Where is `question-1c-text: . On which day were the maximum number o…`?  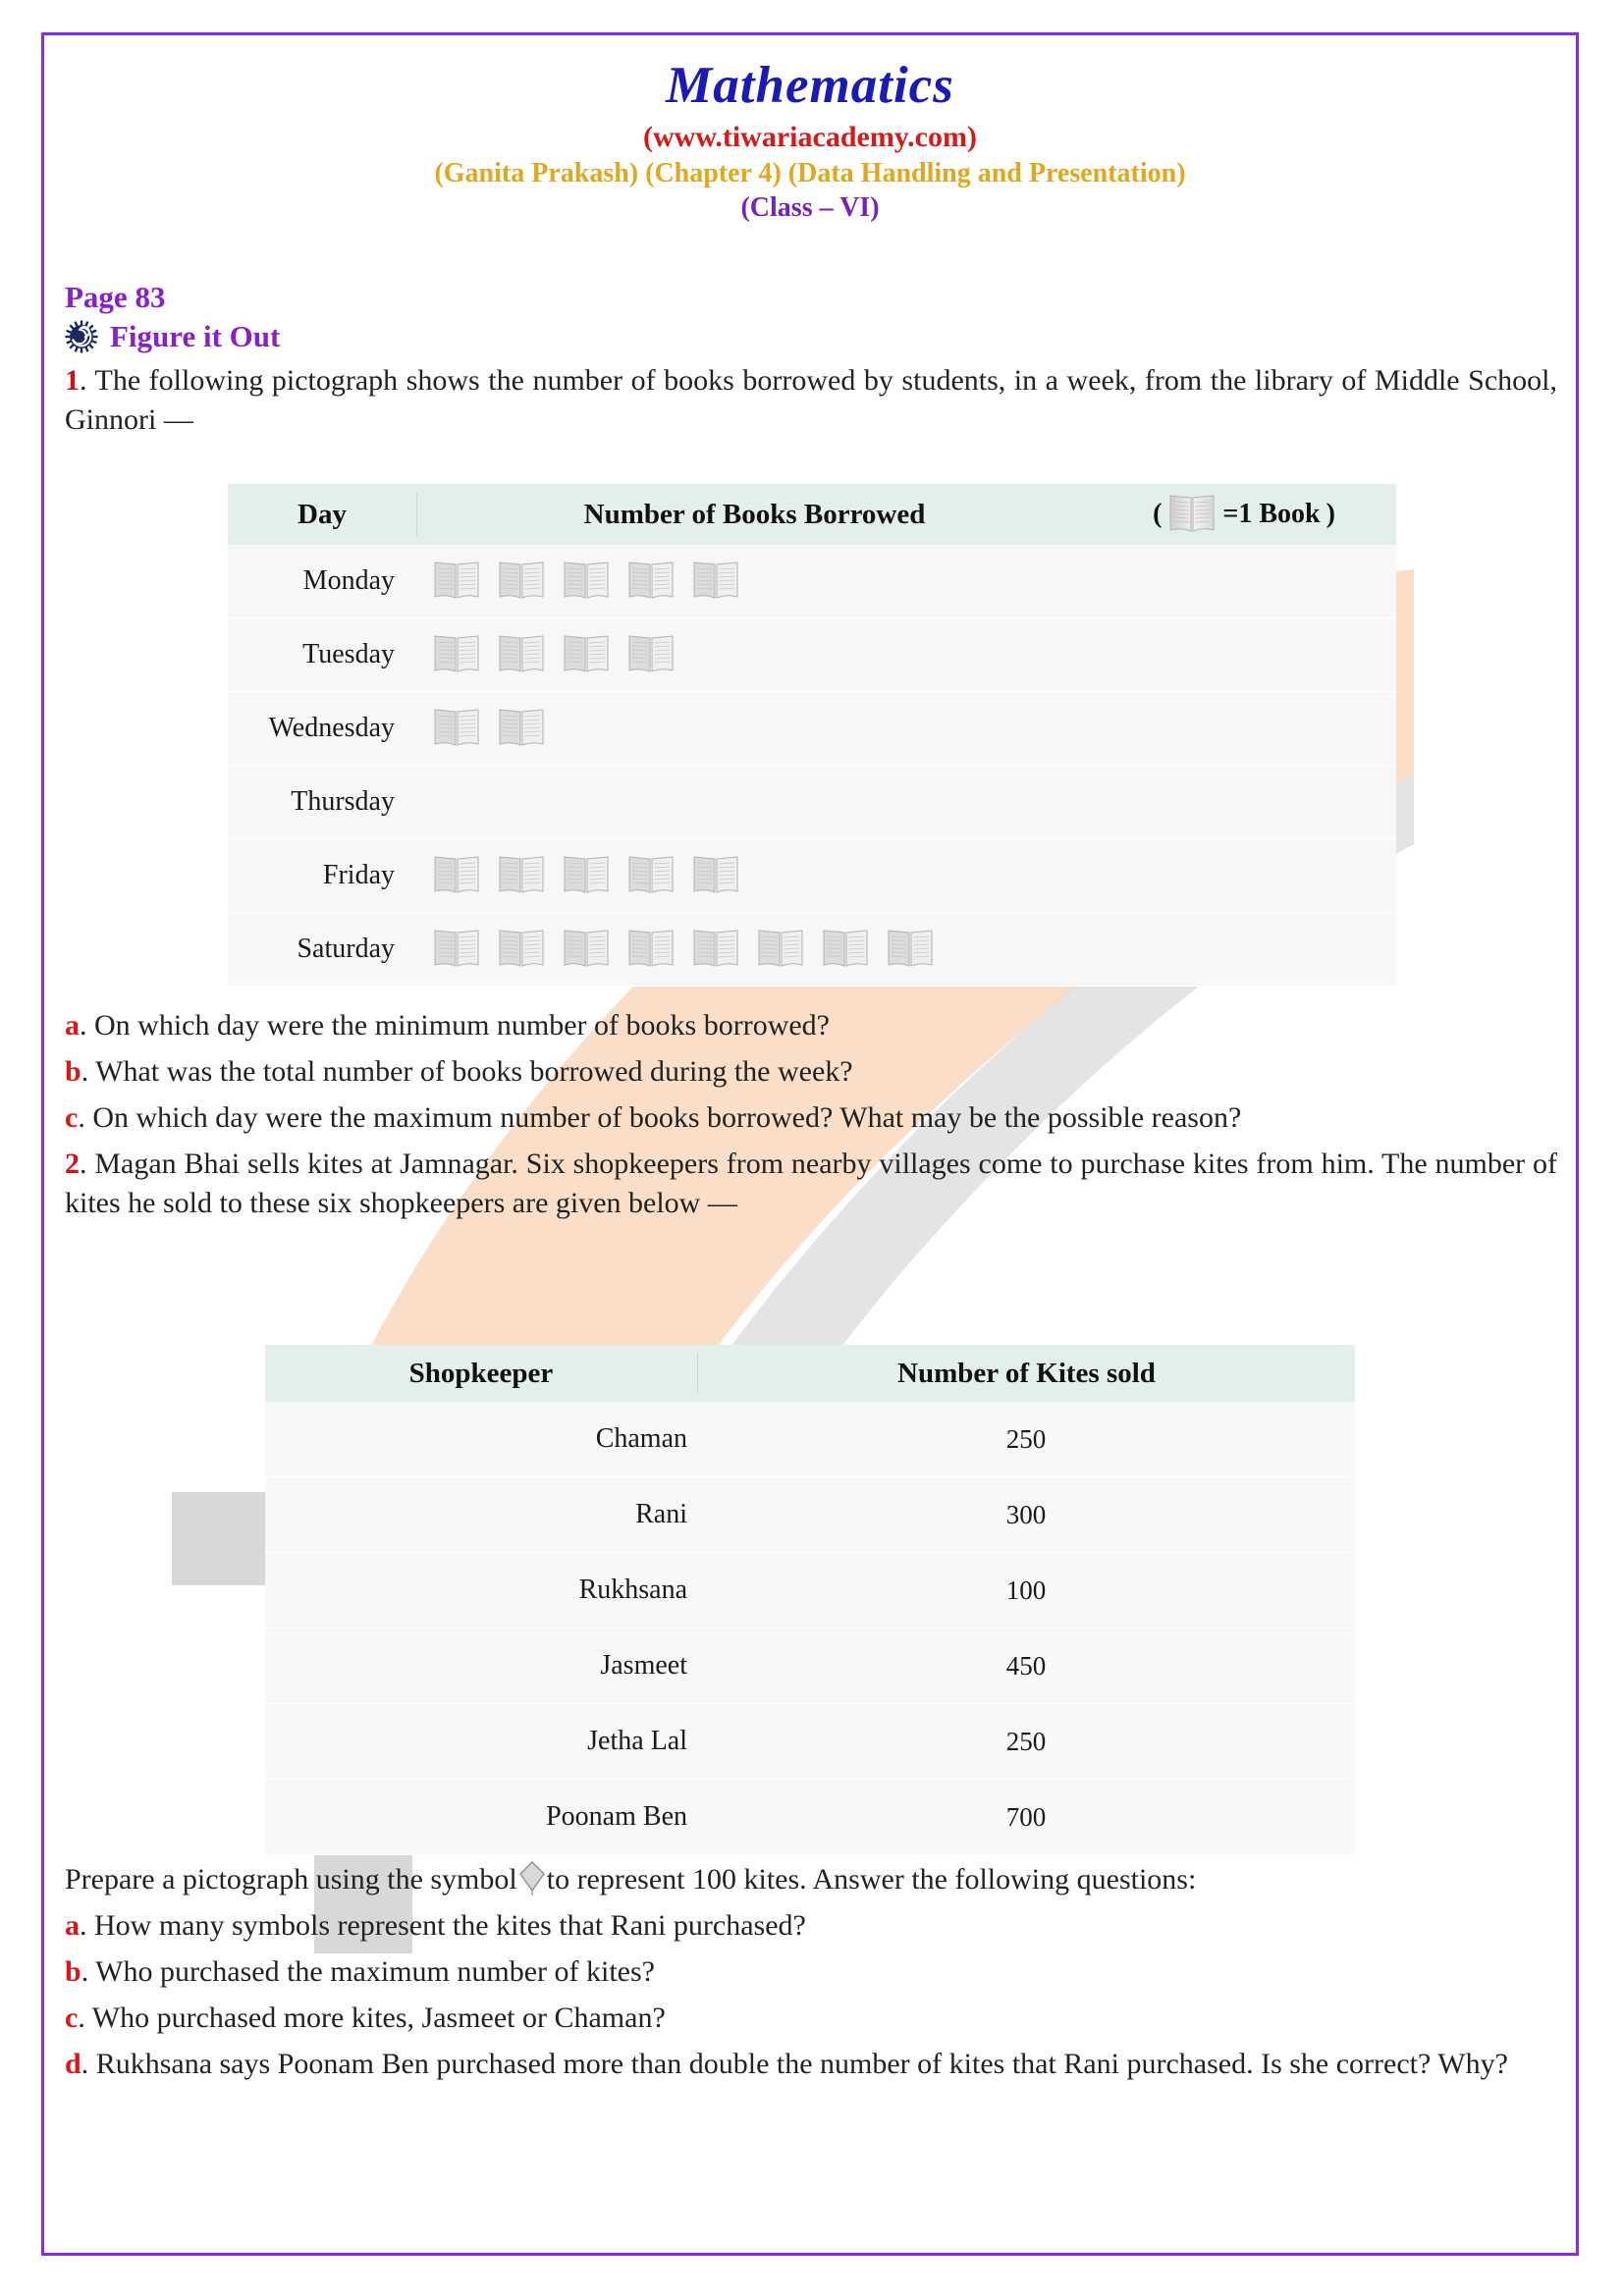
question-1c-text: . On which day were the maximum number o… is located at coordinates (660, 1117).